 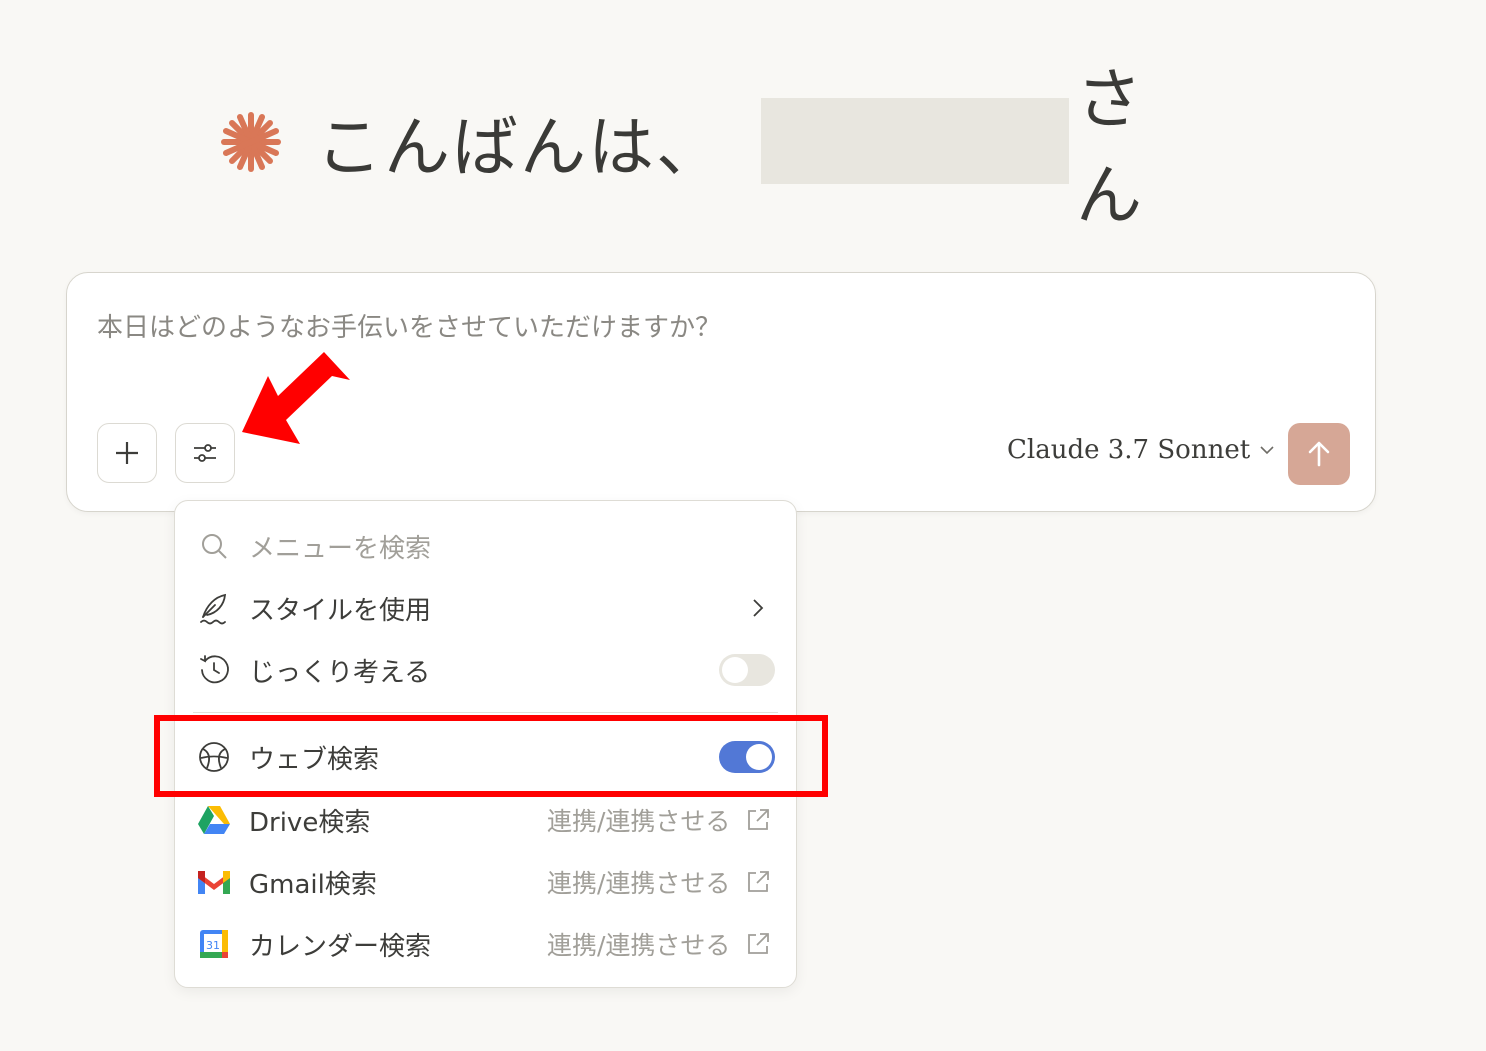 I want to click on search-icon, so click(x=214, y=546).